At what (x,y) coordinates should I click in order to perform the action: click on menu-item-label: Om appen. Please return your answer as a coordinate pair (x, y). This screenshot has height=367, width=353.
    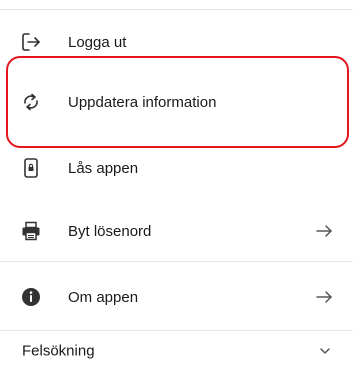
    Looking at the image, I should click on (103, 297).